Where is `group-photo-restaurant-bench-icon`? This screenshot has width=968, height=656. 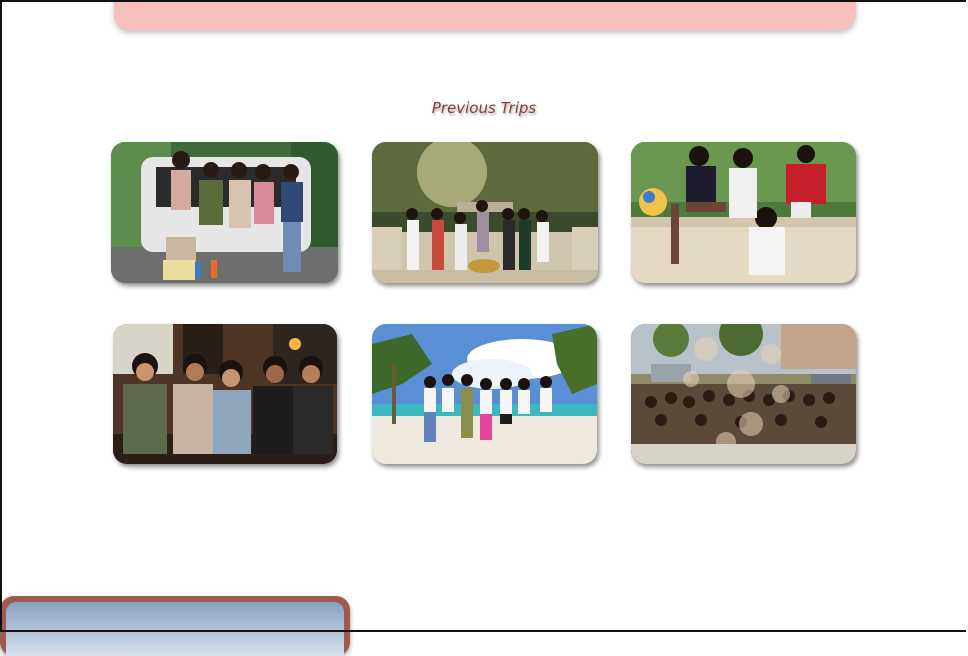
group-photo-restaurant-bench-icon is located at coordinates (225, 394).